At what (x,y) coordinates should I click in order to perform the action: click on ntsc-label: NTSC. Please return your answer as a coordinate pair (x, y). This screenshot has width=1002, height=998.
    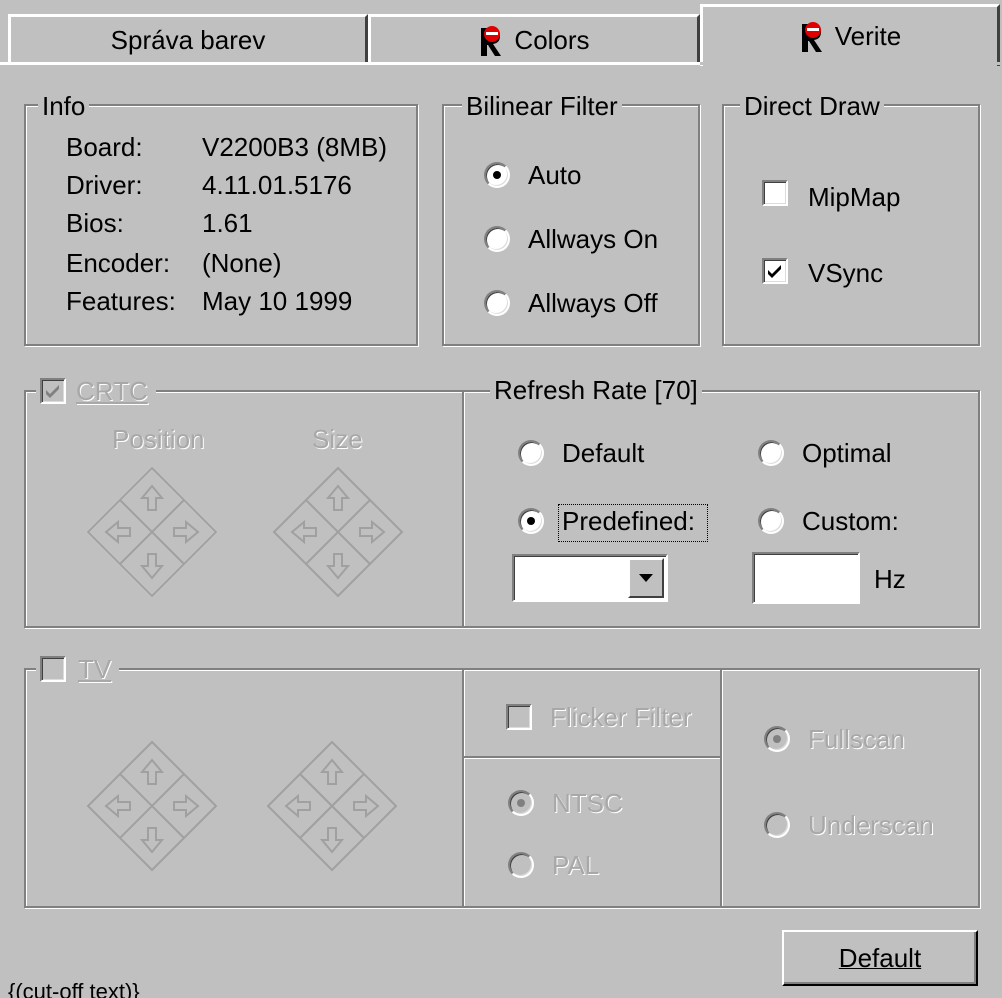
    Looking at the image, I should click on (587, 803).